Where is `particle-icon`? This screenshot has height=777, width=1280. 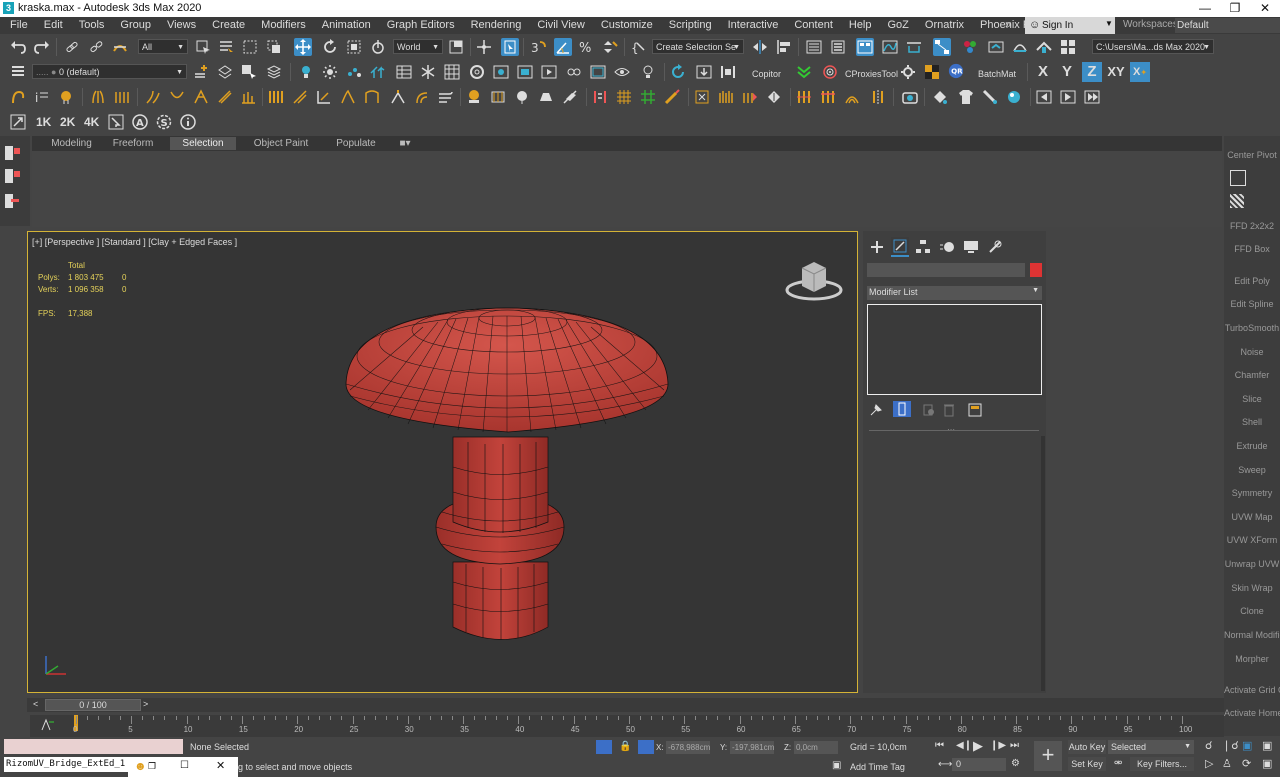 particle-icon is located at coordinates (354, 72).